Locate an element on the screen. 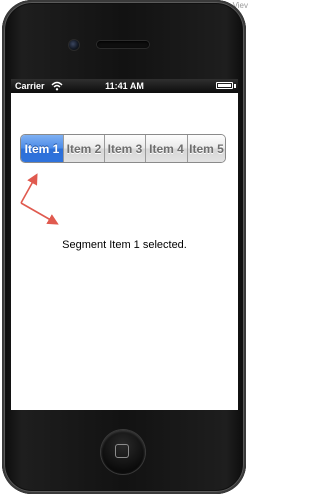  speaker-grille is located at coordinates (123, 44).